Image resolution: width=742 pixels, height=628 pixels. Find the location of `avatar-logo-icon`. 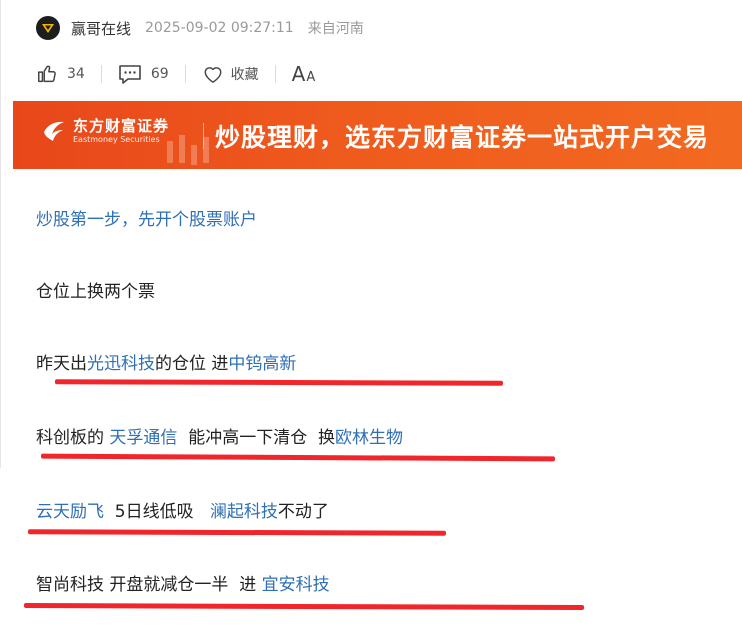

avatar-logo-icon is located at coordinates (48, 28).